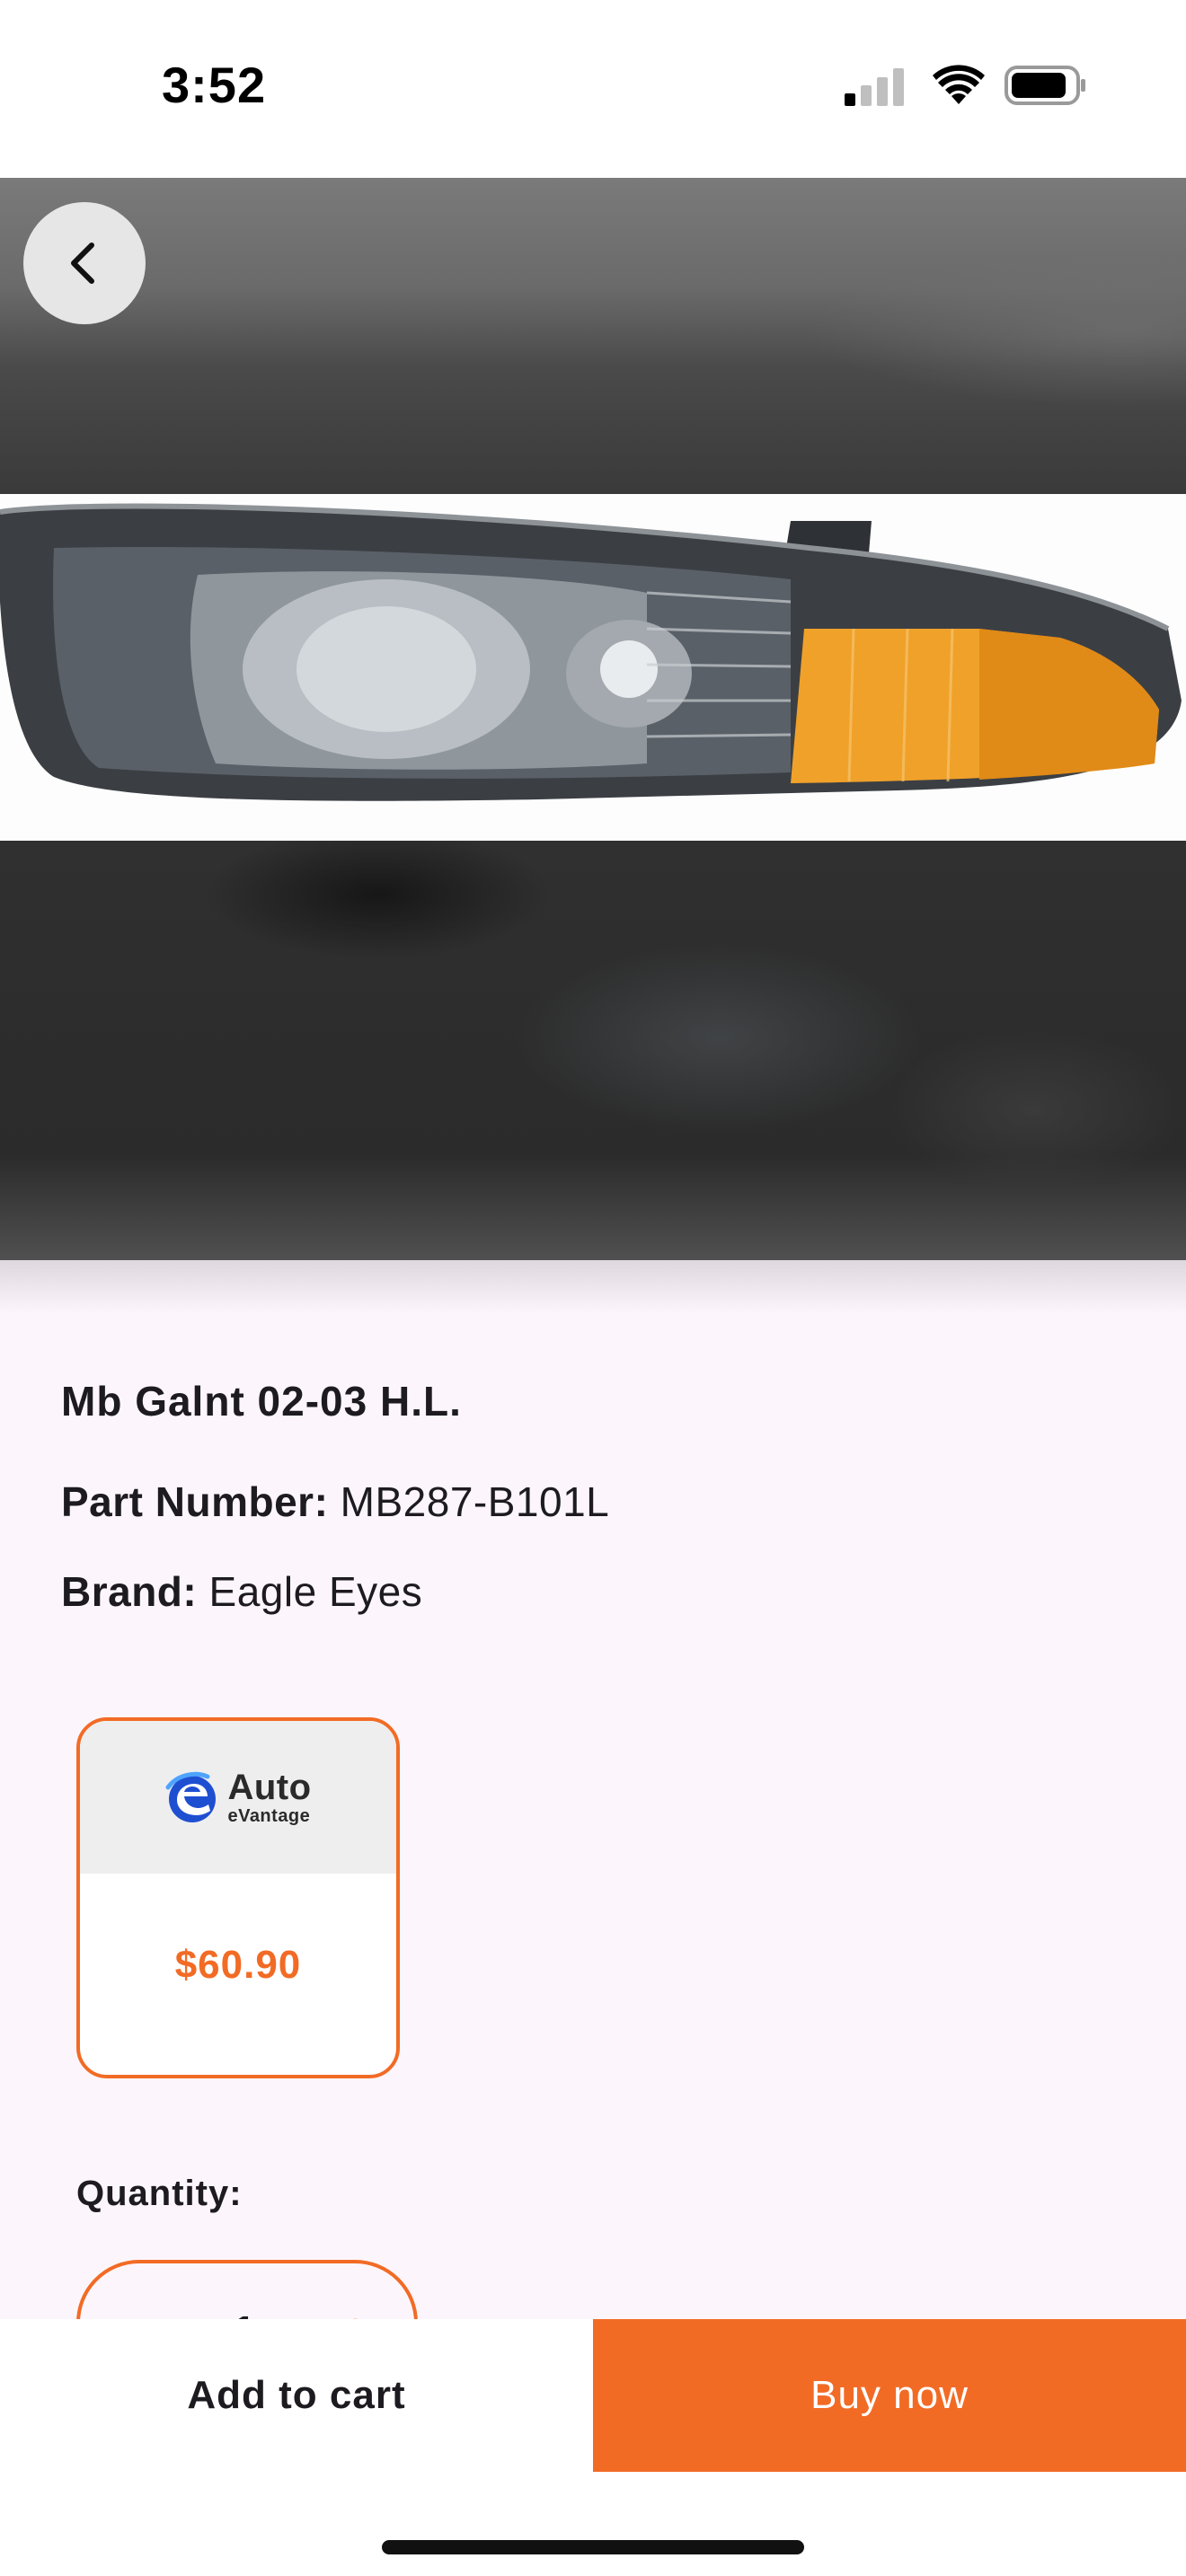 The width and height of the screenshot is (1186, 2576). What do you see at coordinates (874, 87) in the screenshot?
I see `cellular-signal-icon` at bounding box center [874, 87].